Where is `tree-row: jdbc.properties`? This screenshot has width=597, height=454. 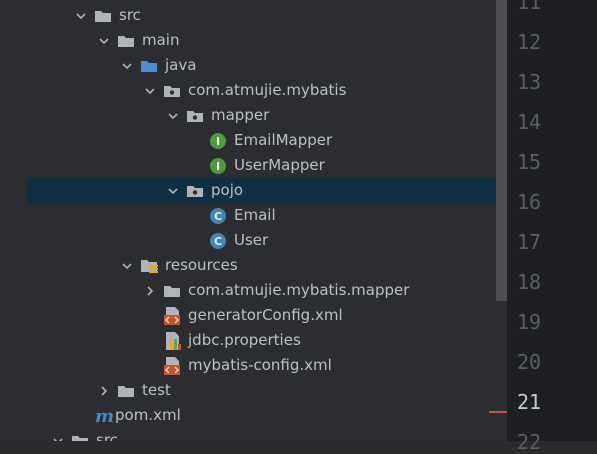
tree-row: jdbc.properties is located at coordinates (267, 340).